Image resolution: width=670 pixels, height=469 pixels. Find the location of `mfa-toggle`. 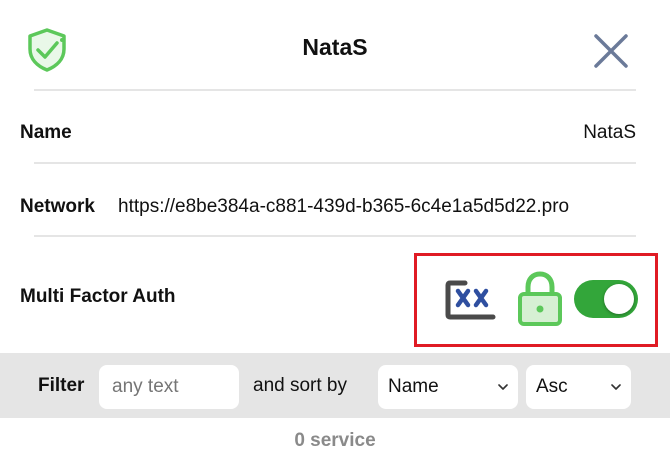

mfa-toggle is located at coordinates (606, 299).